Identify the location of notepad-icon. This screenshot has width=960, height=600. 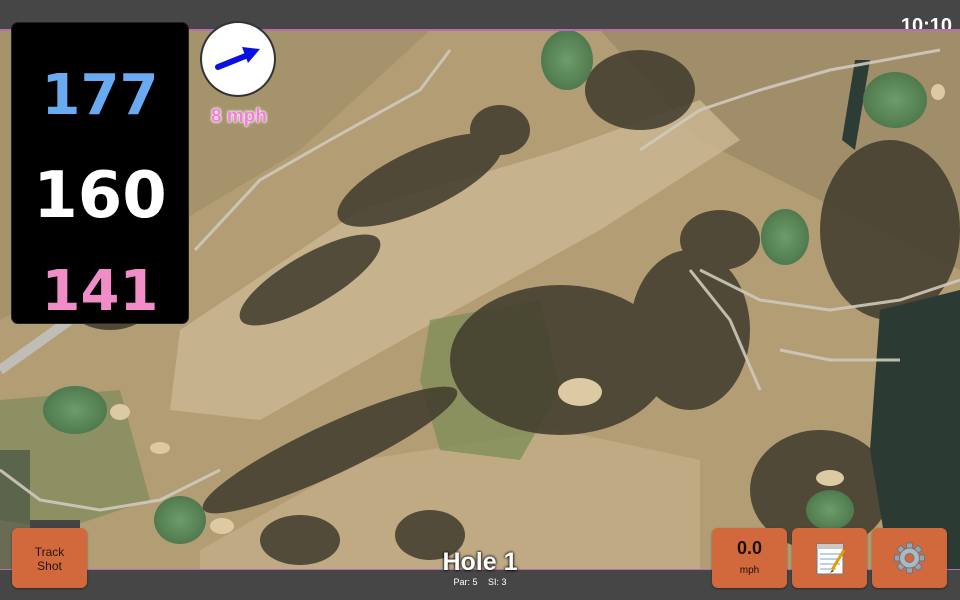
(831, 559).